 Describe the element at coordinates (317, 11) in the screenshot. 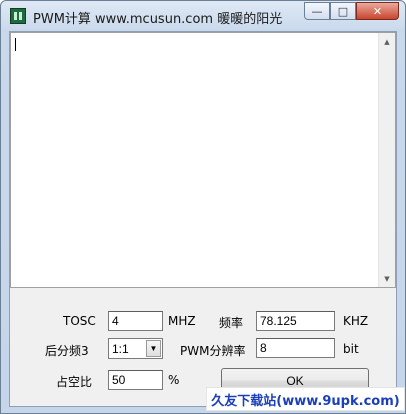

I see `minimize-button: —` at that location.